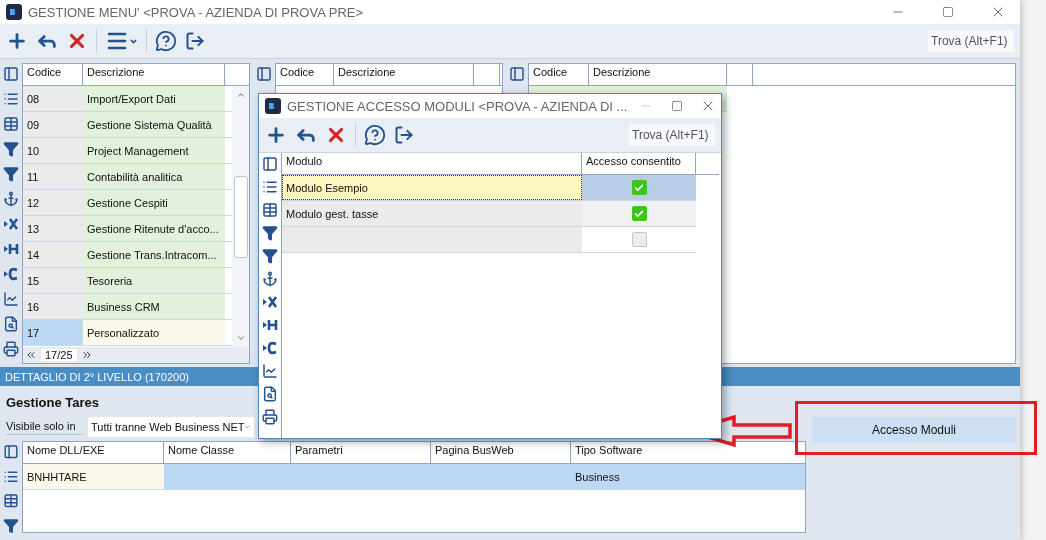  Describe the element at coordinates (240, 95) in the screenshot. I see `scroll-up-icon` at that location.